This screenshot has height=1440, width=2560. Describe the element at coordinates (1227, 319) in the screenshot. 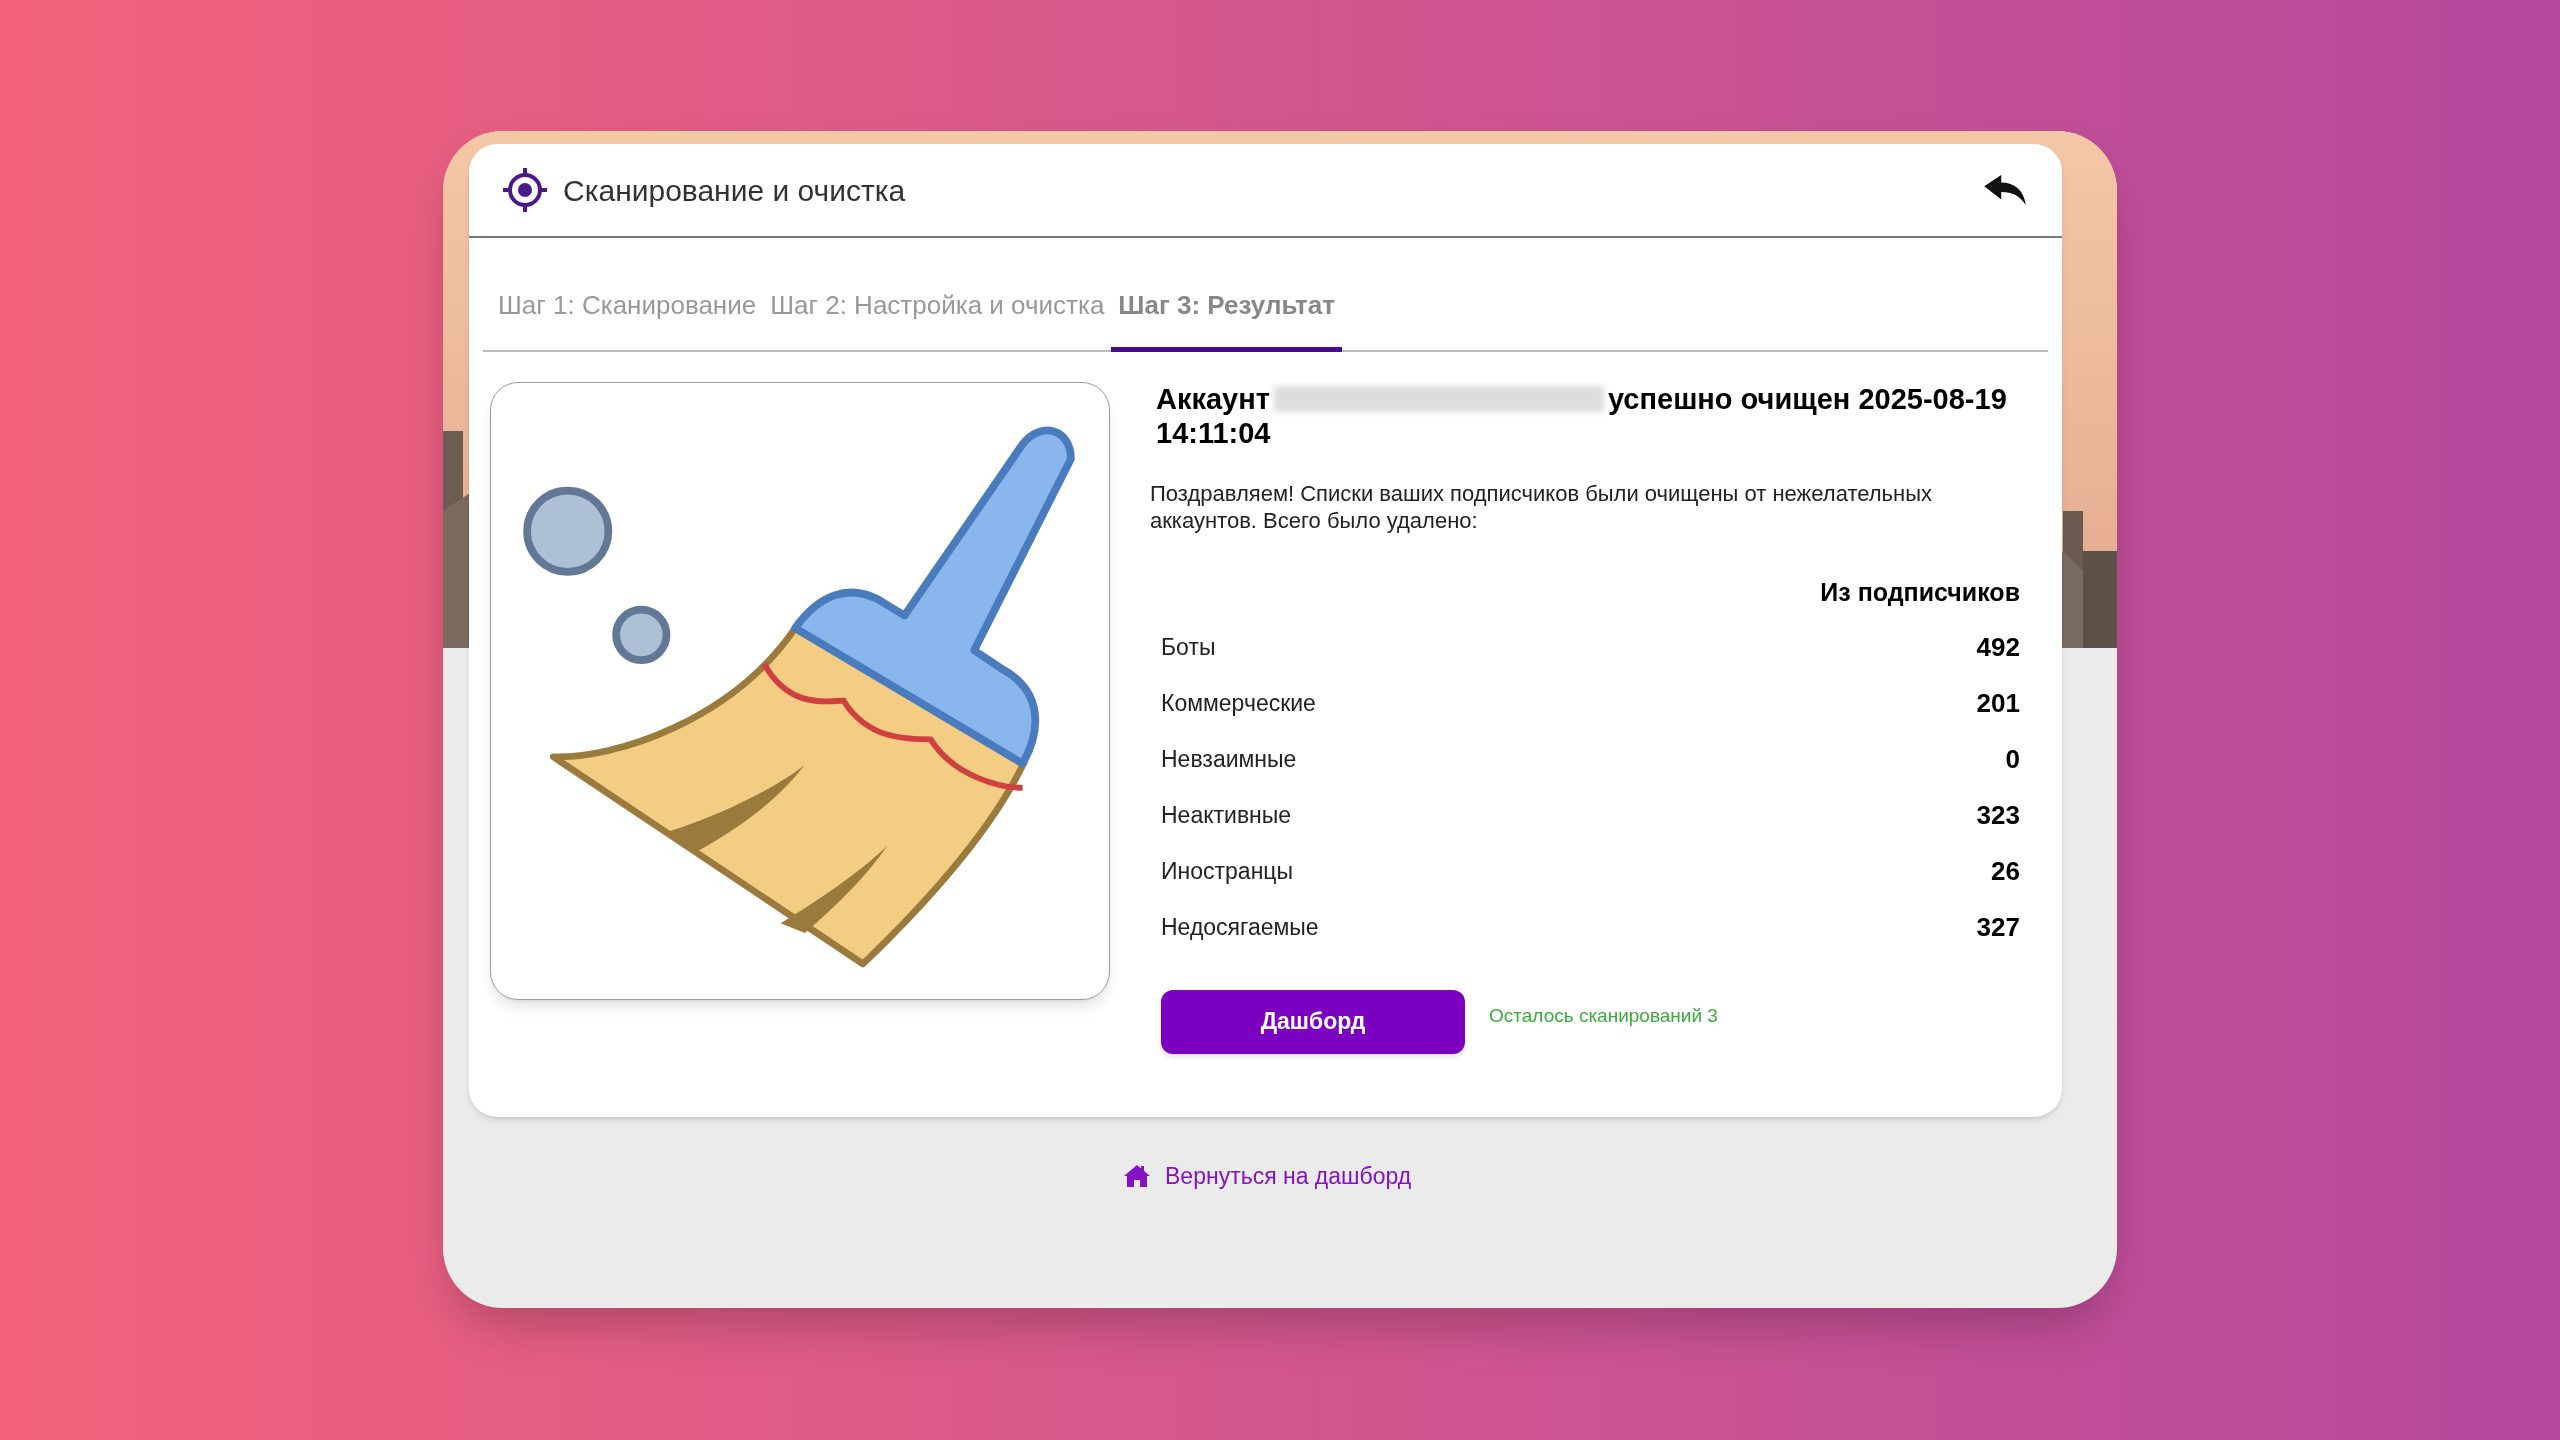

I see `step-tab: Шаг 3: Результат` at that location.